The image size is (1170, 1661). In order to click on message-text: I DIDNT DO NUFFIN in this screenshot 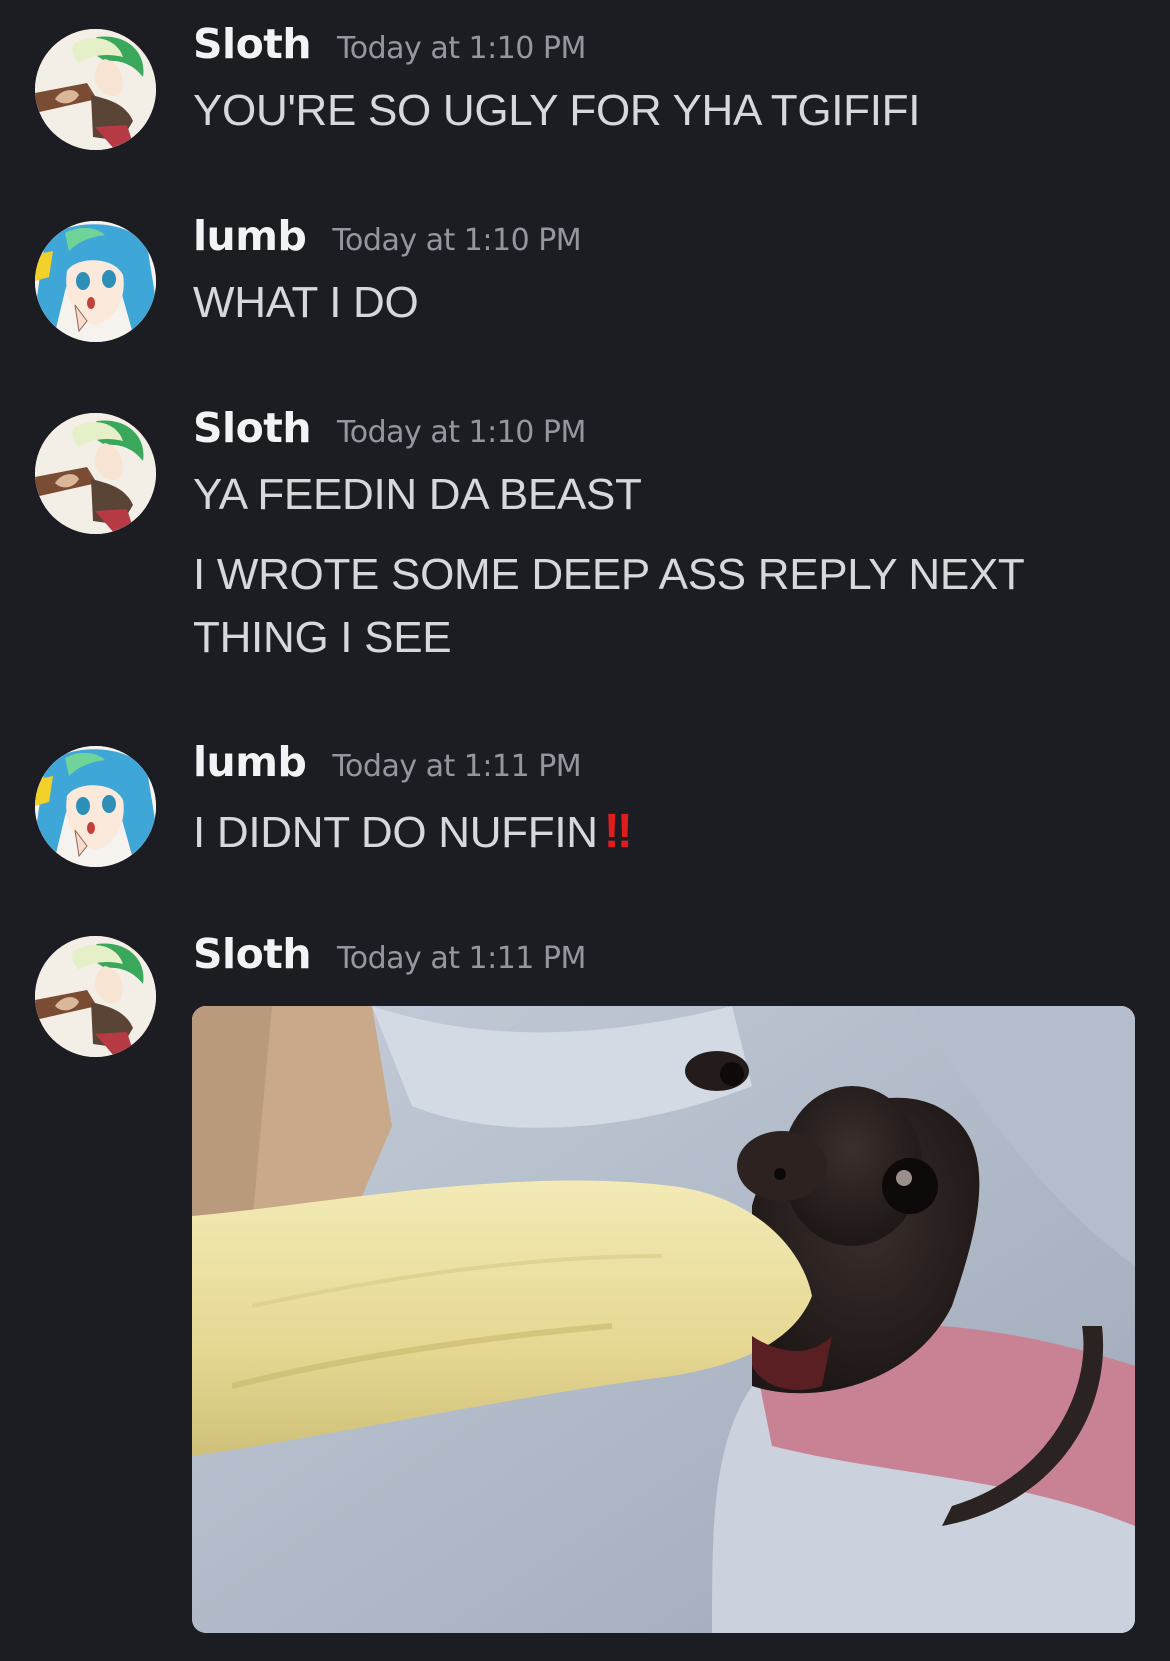, I will do `click(395, 832)`.